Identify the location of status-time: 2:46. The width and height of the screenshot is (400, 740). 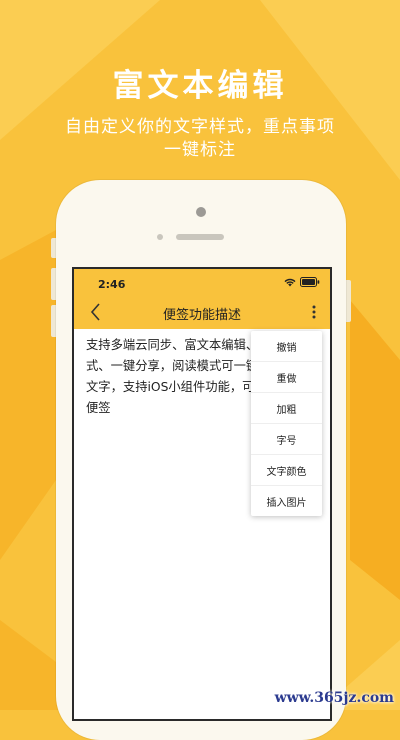
(112, 284).